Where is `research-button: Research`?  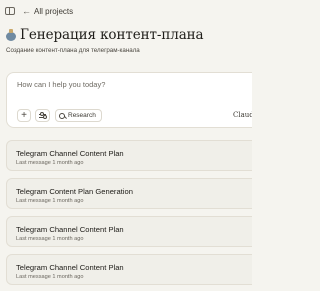
research-button: Research is located at coordinates (78, 115).